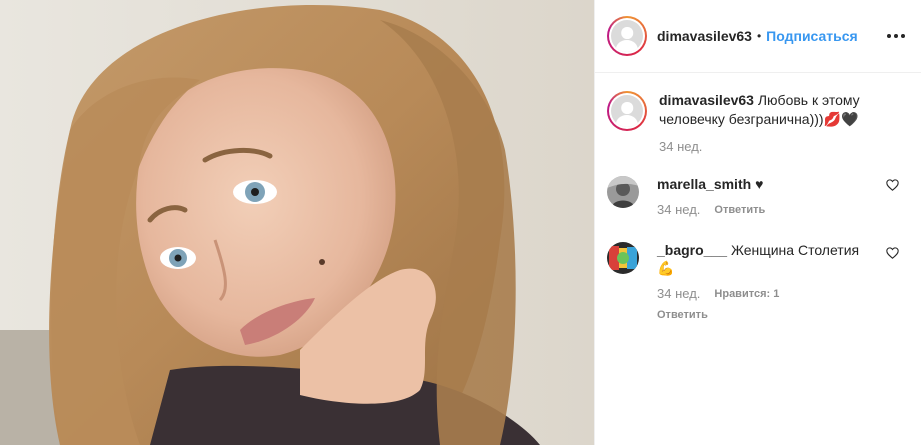 The height and width of the screenshot is (445, 921). I want to click on reply-row: Ответить, so click(764, 314).